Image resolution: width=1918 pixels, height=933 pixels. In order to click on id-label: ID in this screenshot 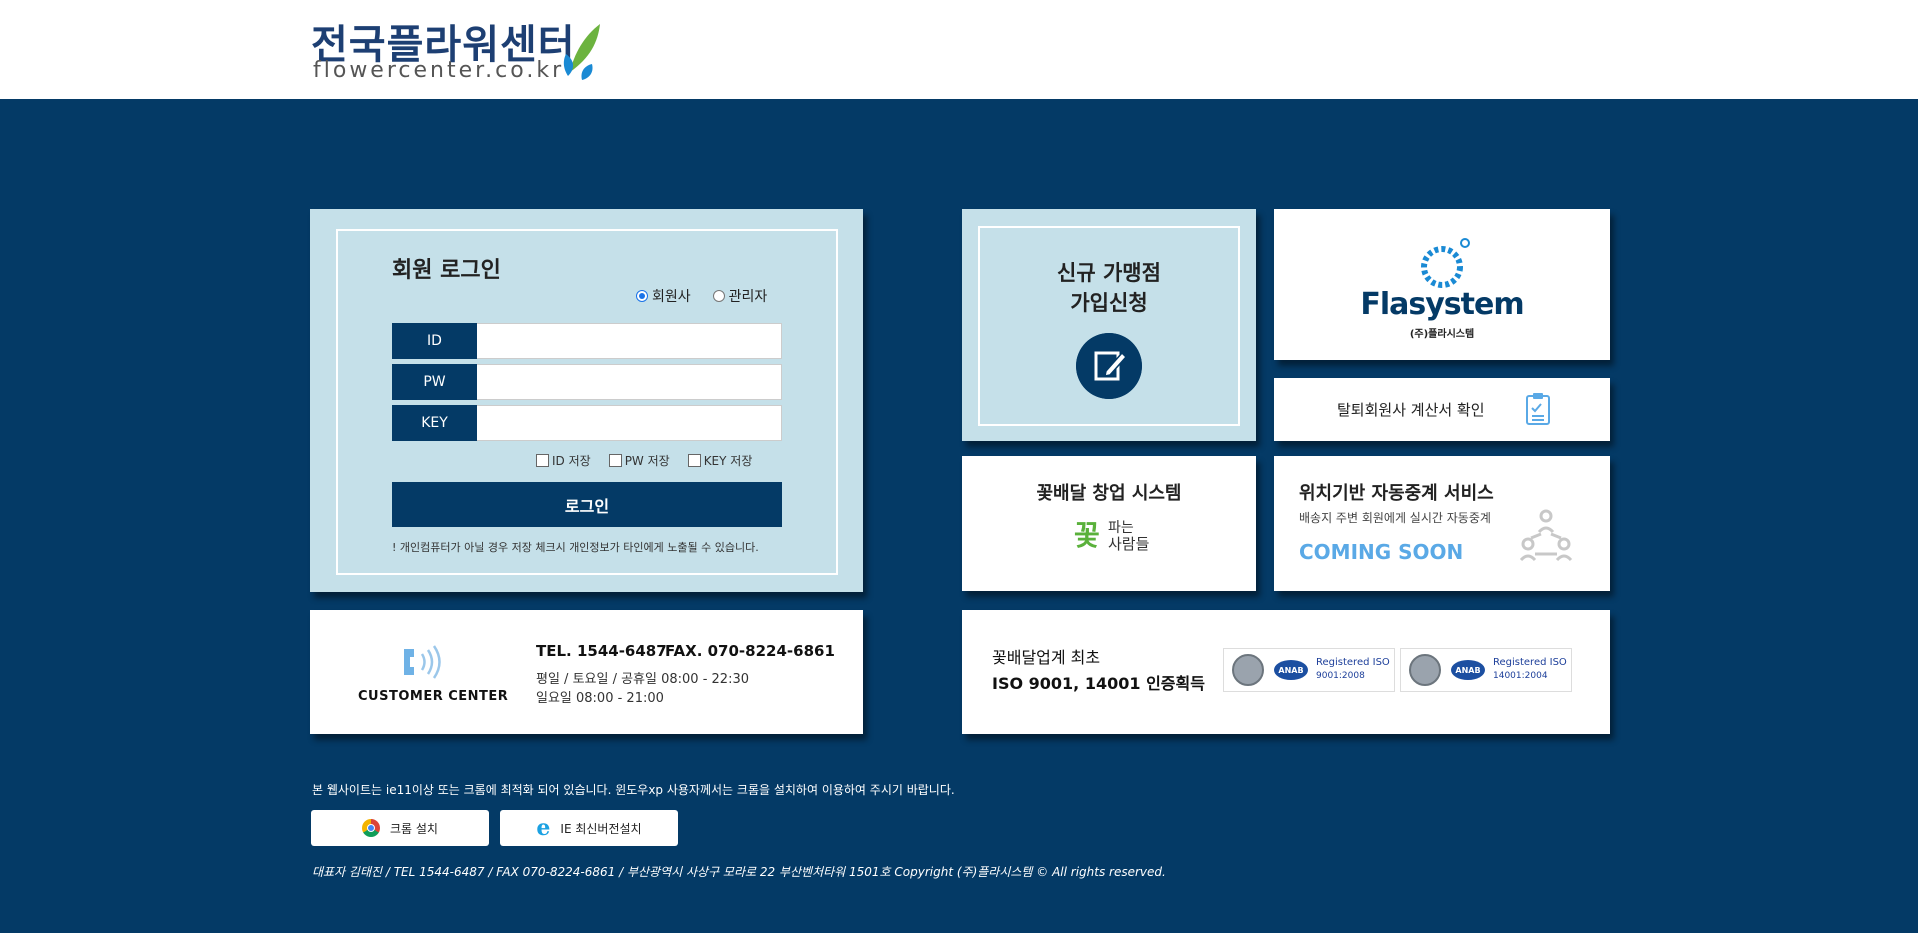, I will do `click(434, 341)`.